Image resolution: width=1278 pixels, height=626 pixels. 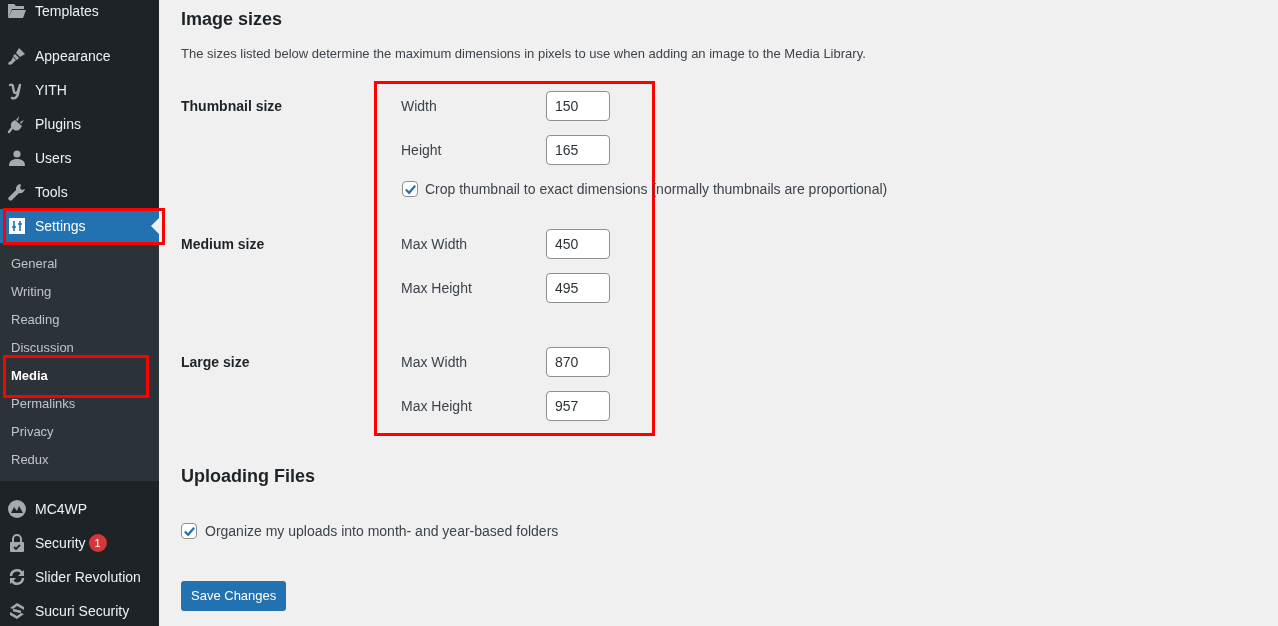 What do you see at coordinates (79, 124) in the screenshot?
I see `menu-item: Plugins` at bounding box center [79, 124].